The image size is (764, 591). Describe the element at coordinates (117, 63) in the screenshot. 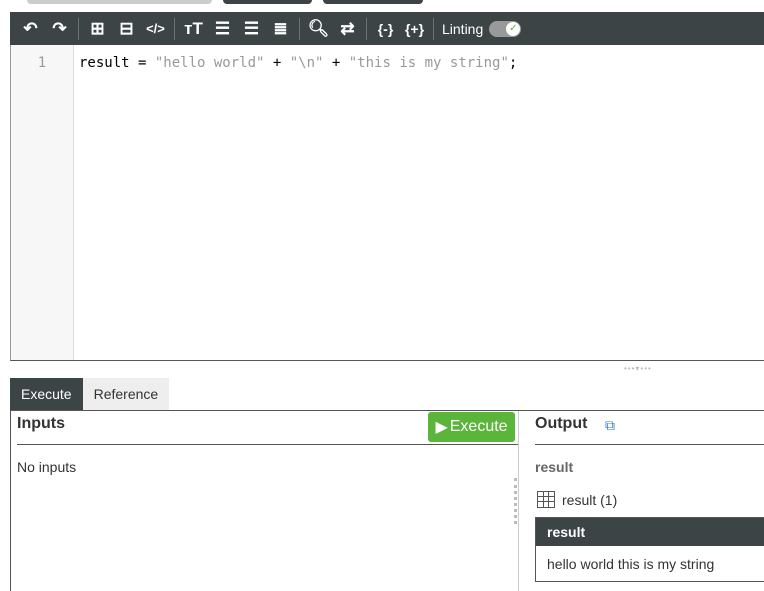

I see `code-token: result =` at that location.